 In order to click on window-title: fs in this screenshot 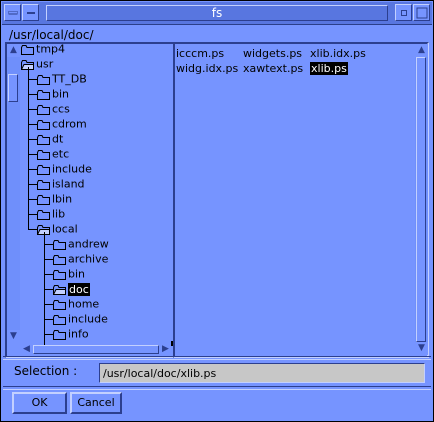, I will do `click(217, 13)`.